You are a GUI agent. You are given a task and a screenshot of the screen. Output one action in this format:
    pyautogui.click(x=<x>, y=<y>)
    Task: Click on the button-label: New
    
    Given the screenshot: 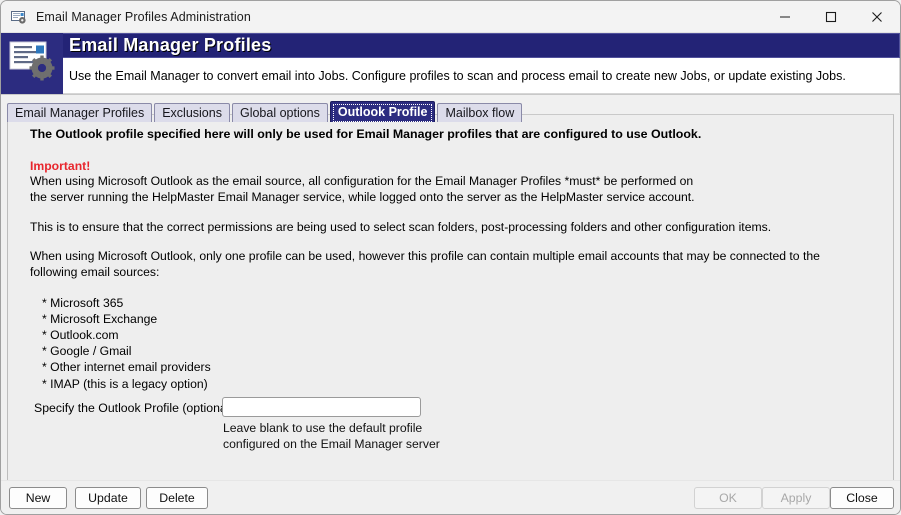 What is the action you would take?
    pyautogui.click(x=38, y=498)
    